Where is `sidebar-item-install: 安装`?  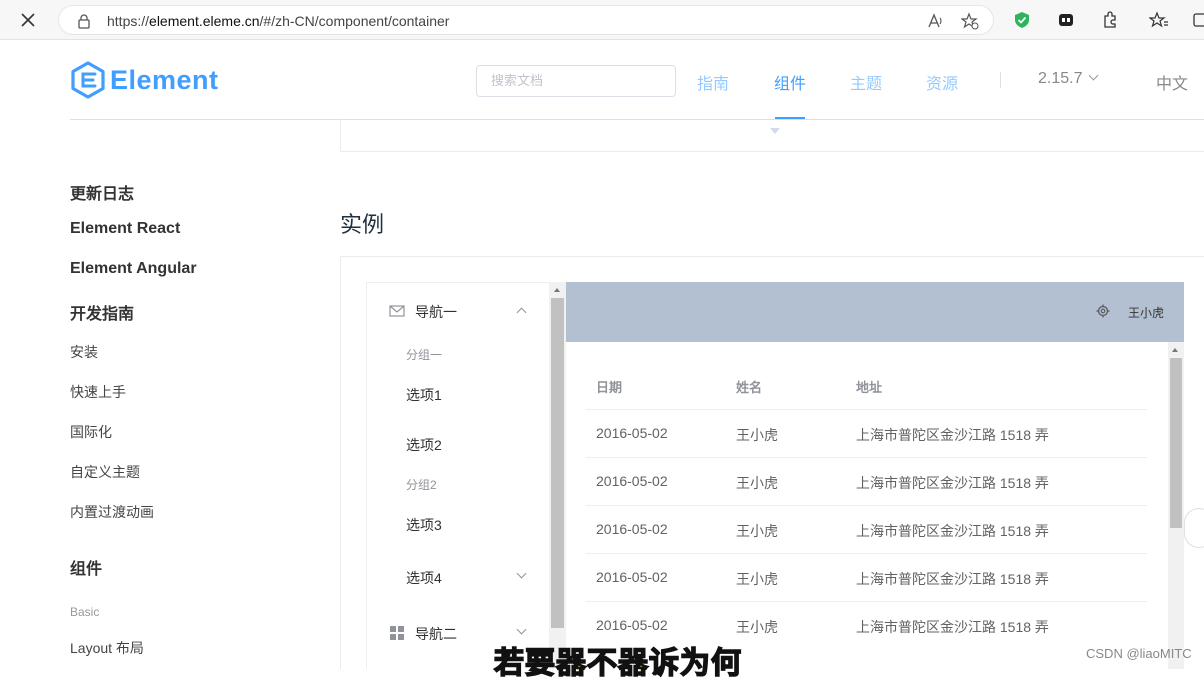 sidebar-item-install: 安装 is located at coordinates (84, 352).